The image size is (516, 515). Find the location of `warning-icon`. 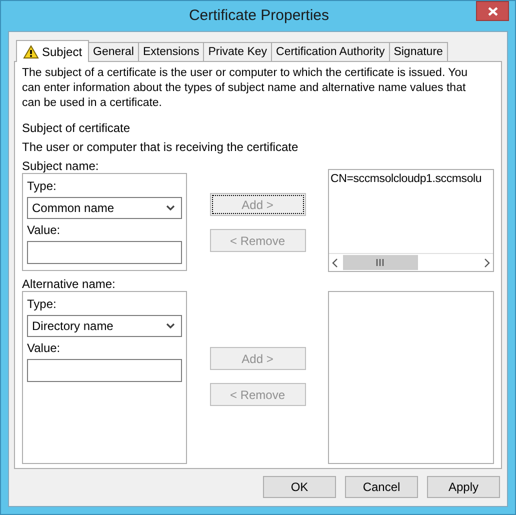

warning-icon is located at coordinates (31, 51).